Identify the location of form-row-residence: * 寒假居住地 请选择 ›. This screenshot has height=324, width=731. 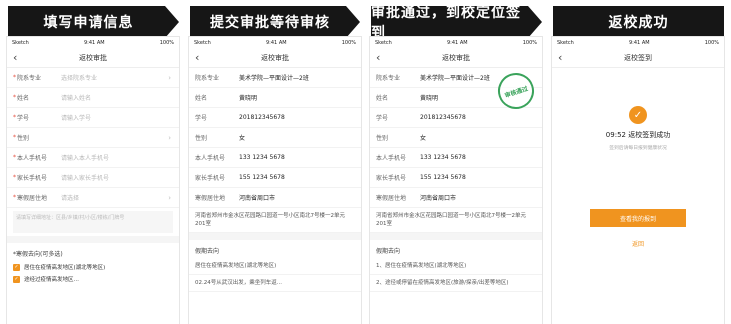
(93, 198).